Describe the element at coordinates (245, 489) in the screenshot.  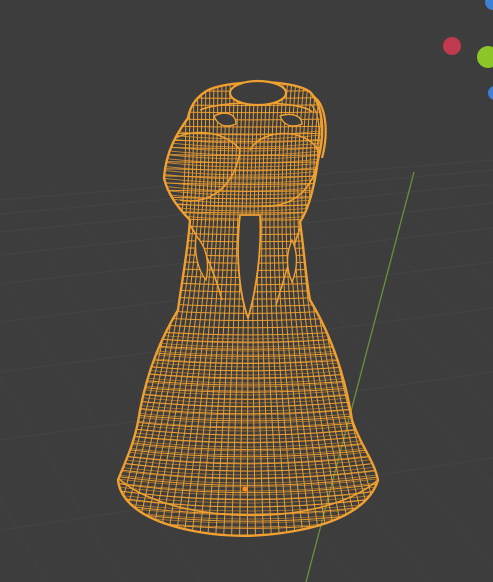
I see `object-origin-dot` at that location.